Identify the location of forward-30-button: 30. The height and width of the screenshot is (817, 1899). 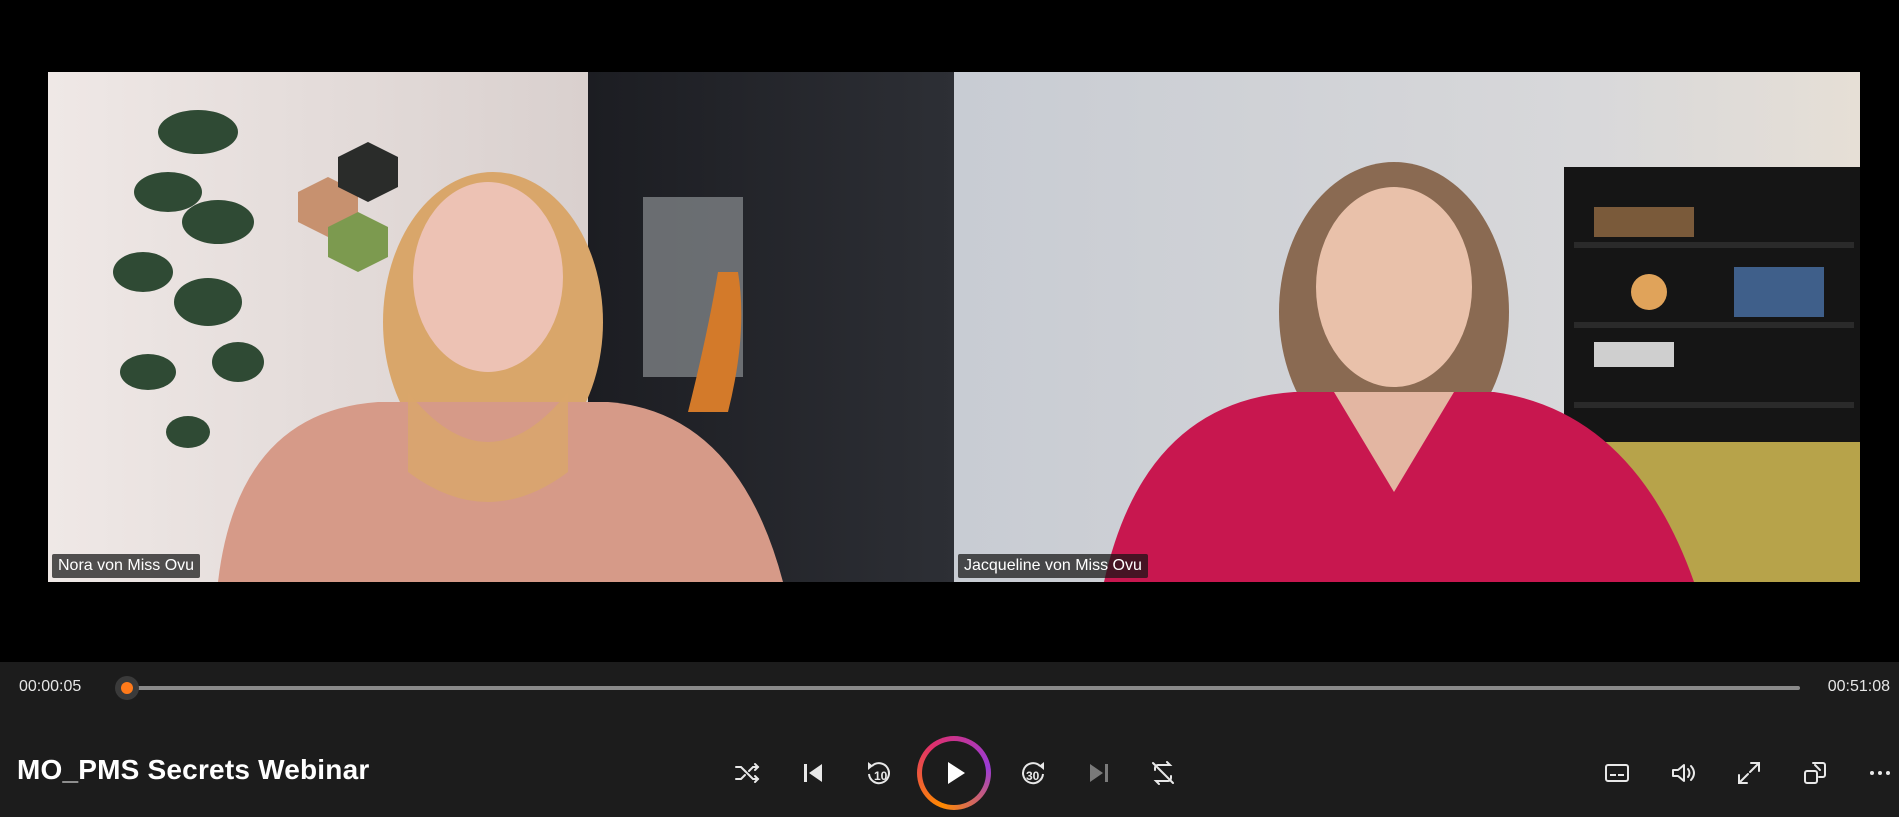
(1033, 773).